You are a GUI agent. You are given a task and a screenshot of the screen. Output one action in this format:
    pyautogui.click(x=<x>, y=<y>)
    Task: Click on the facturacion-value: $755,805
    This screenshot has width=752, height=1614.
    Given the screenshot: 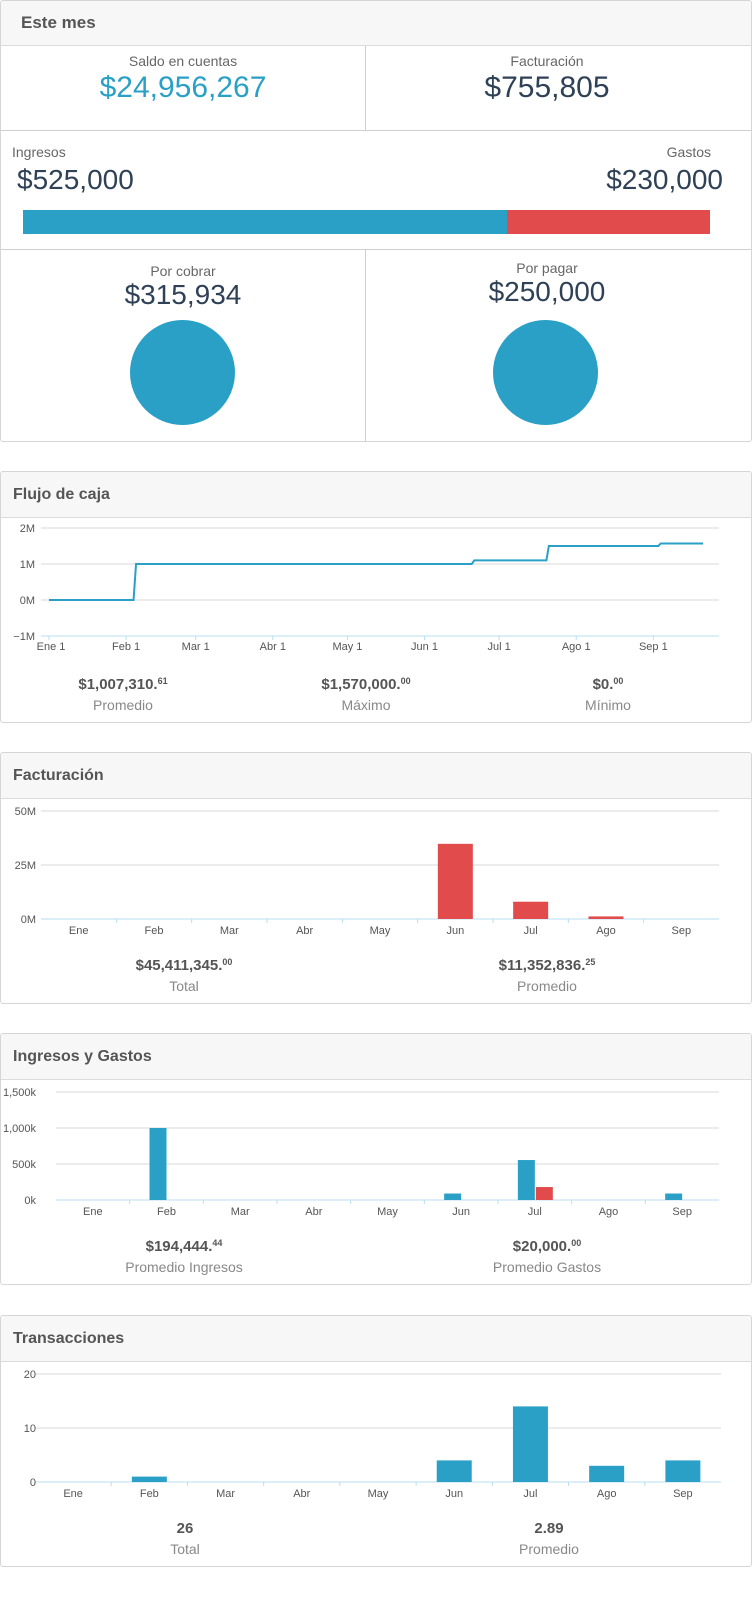 What is the action you would take?
    pyautogui.click(x=547, y=87)
    